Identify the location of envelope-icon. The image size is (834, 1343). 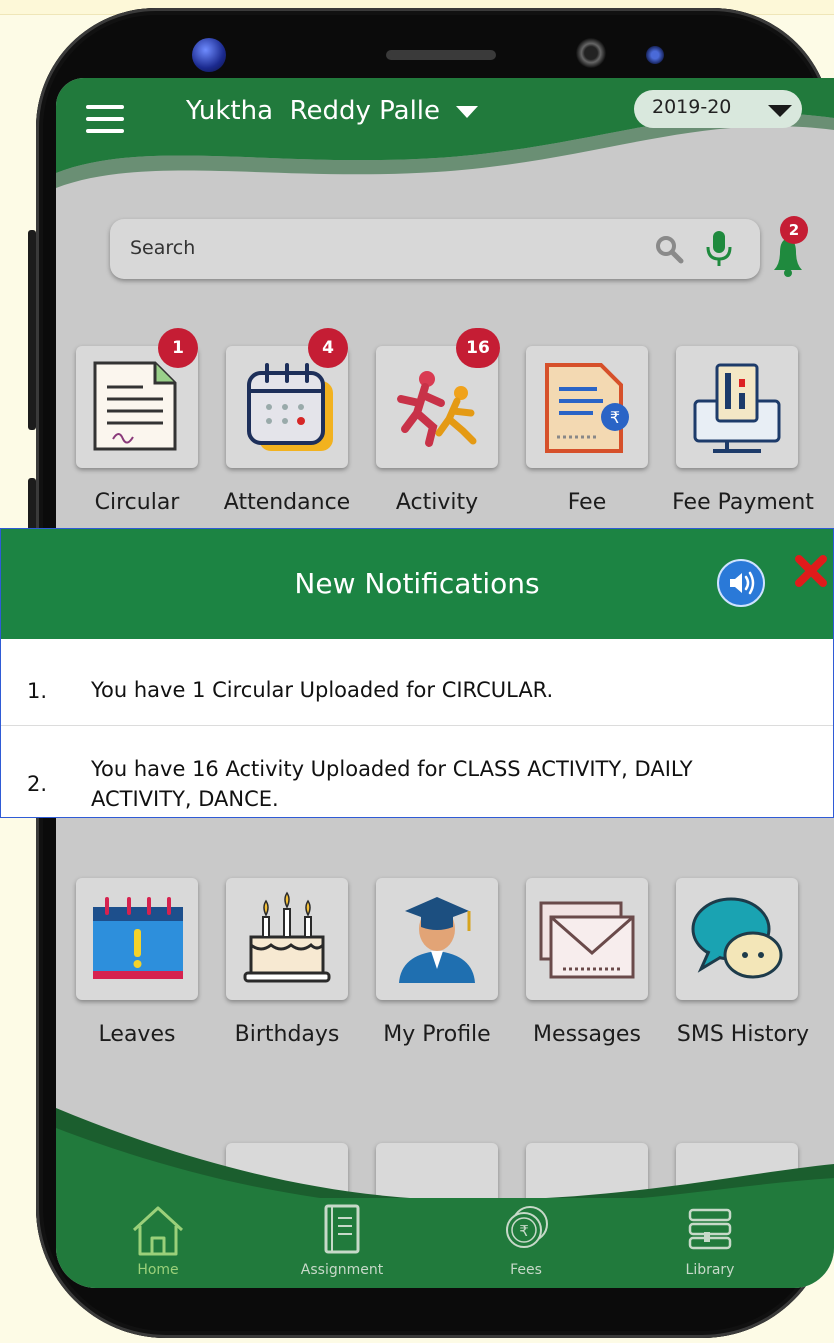
(587, 940).